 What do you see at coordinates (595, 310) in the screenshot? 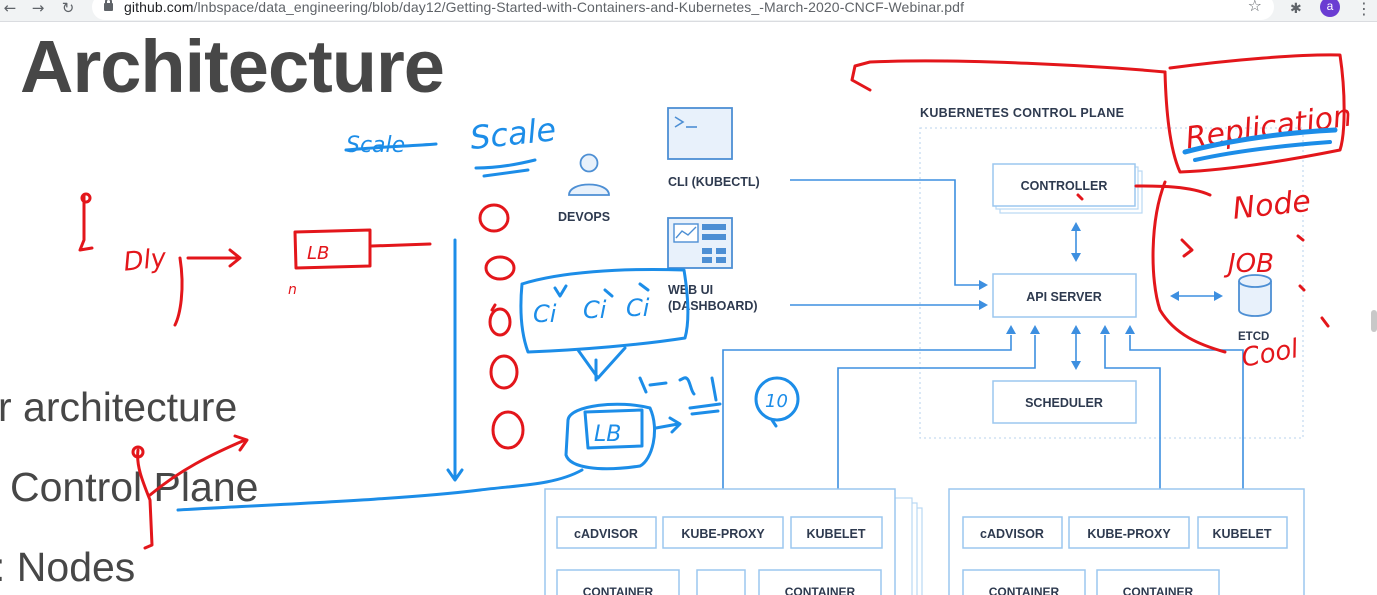
I see `ci-annotation-2: Ci` at bounding box center [595, 310].